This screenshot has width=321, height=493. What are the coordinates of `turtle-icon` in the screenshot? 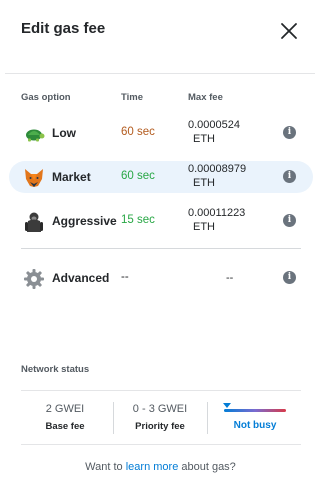 It's located at (35, 135).